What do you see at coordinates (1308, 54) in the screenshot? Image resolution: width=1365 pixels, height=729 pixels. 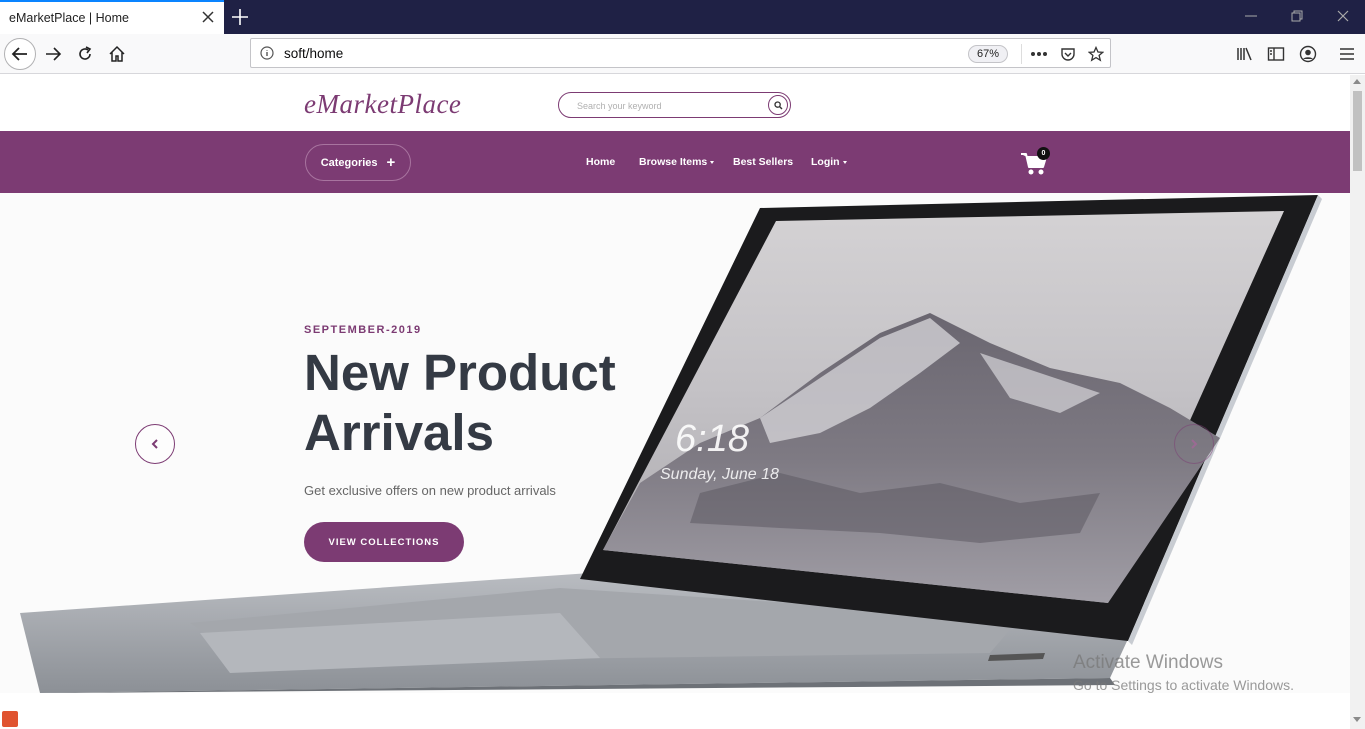 I see `account-icon` at bounding box center [1308, 54].